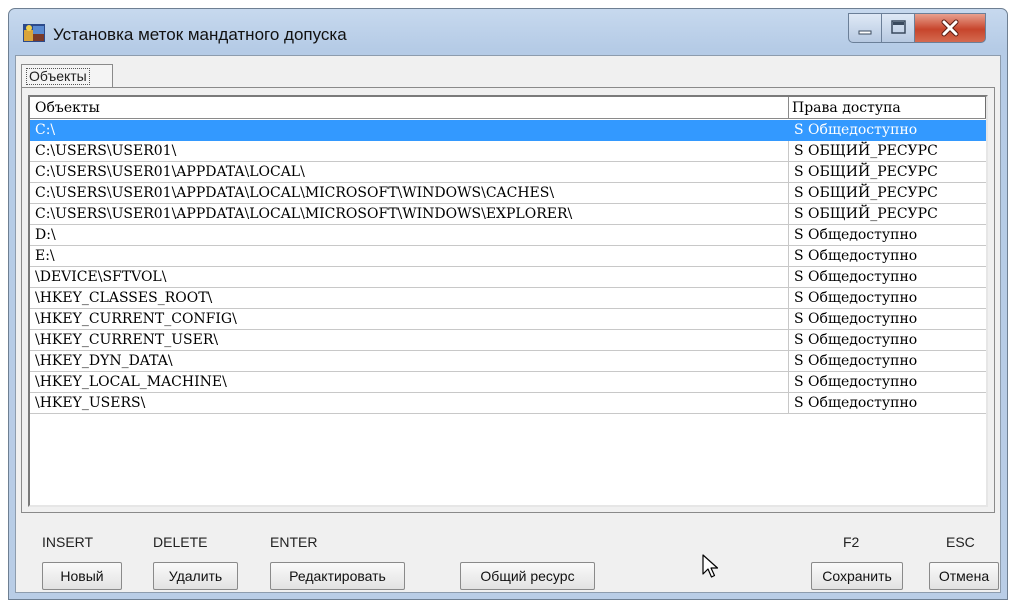 Image resolution: width=1016 pixels, height=608 pixels. What do you see at coordinates (337, 576) in the screenshot?
I see `edit-button: Редактировать` at bounding box center [337, 576].